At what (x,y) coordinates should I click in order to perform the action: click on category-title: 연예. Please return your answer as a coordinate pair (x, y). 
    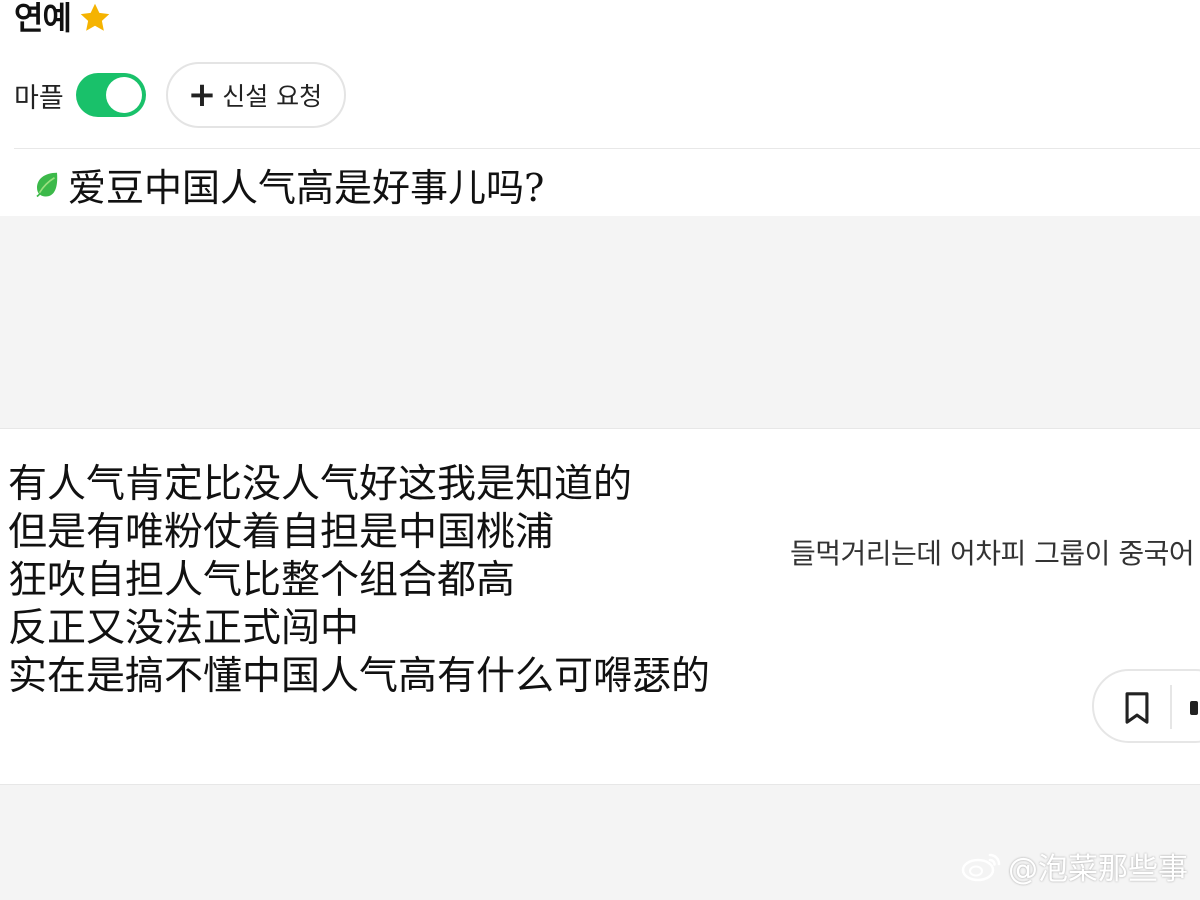
    Looking at the image, I should click on (63, 19).